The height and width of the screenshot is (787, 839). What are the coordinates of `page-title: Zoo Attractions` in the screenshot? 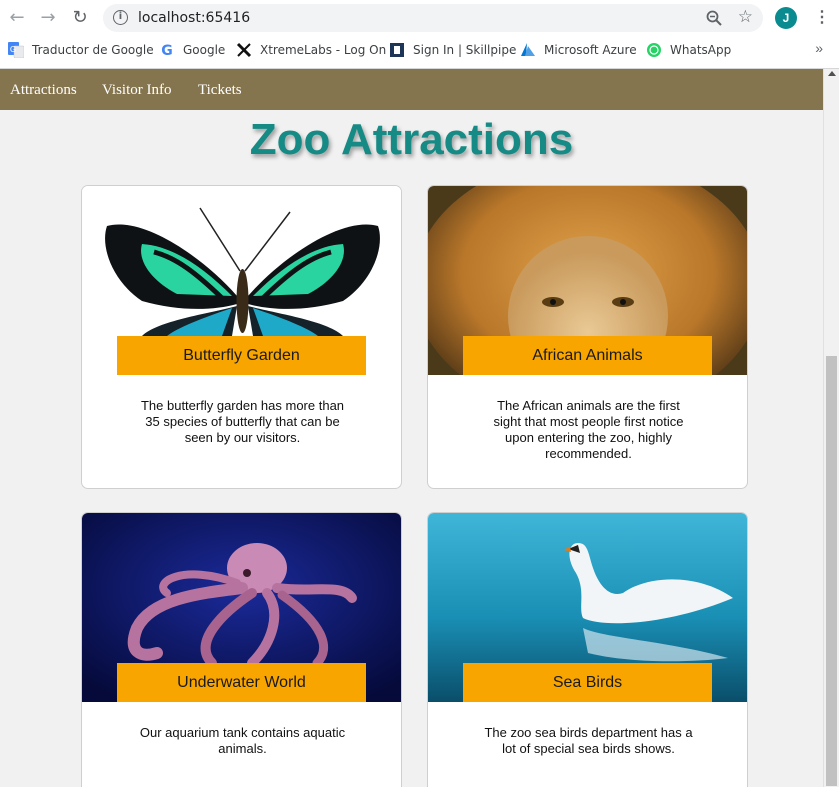 It's located at (411, 139).